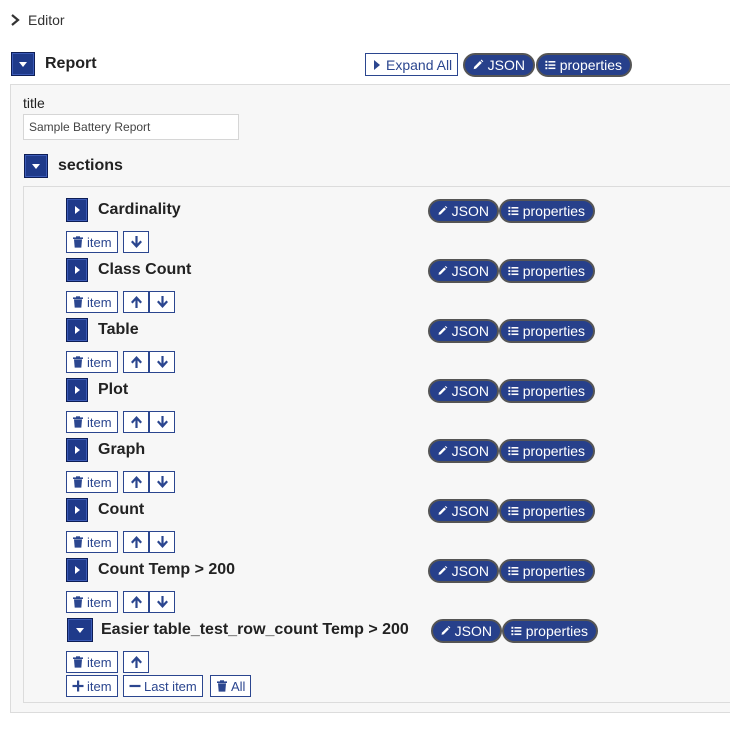 Image resolution: width=730 pixels, height=736 pixels. What do you see at coordinates (145, 269) in the screenshot?
I see `section-item-title: Class Count` at bounding box center [145, 269].